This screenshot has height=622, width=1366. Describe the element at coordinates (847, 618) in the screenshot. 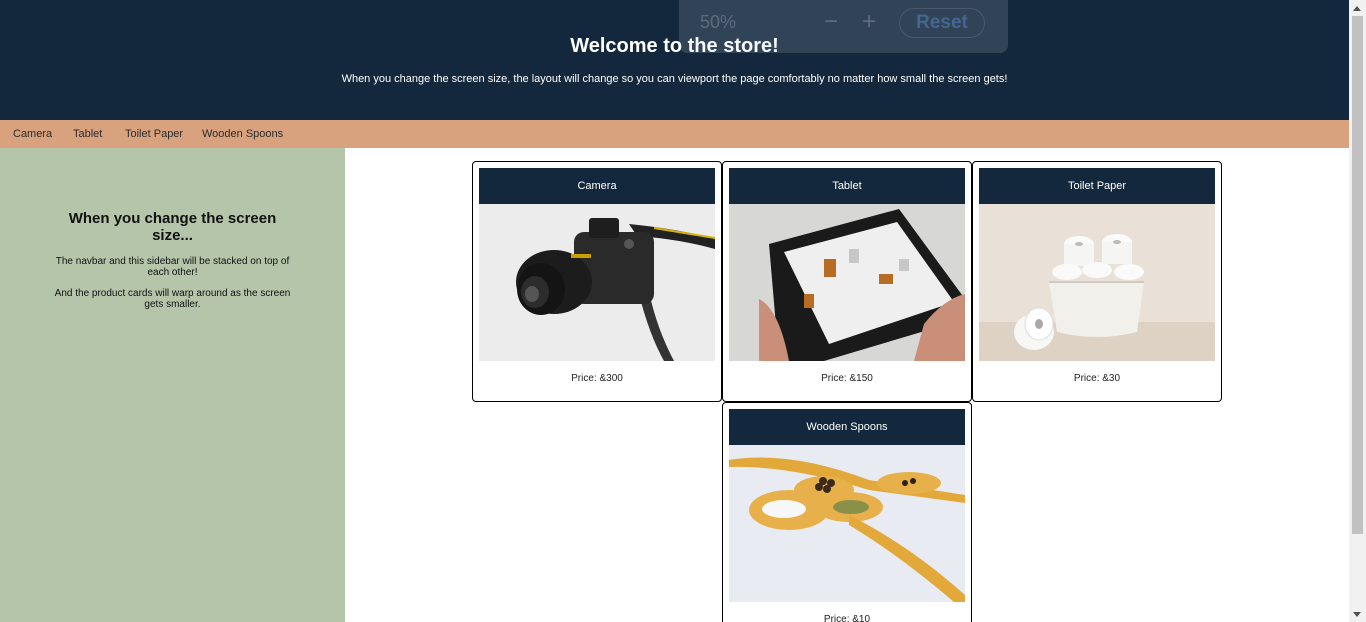

I see `product-price: Price: &10` at that location.